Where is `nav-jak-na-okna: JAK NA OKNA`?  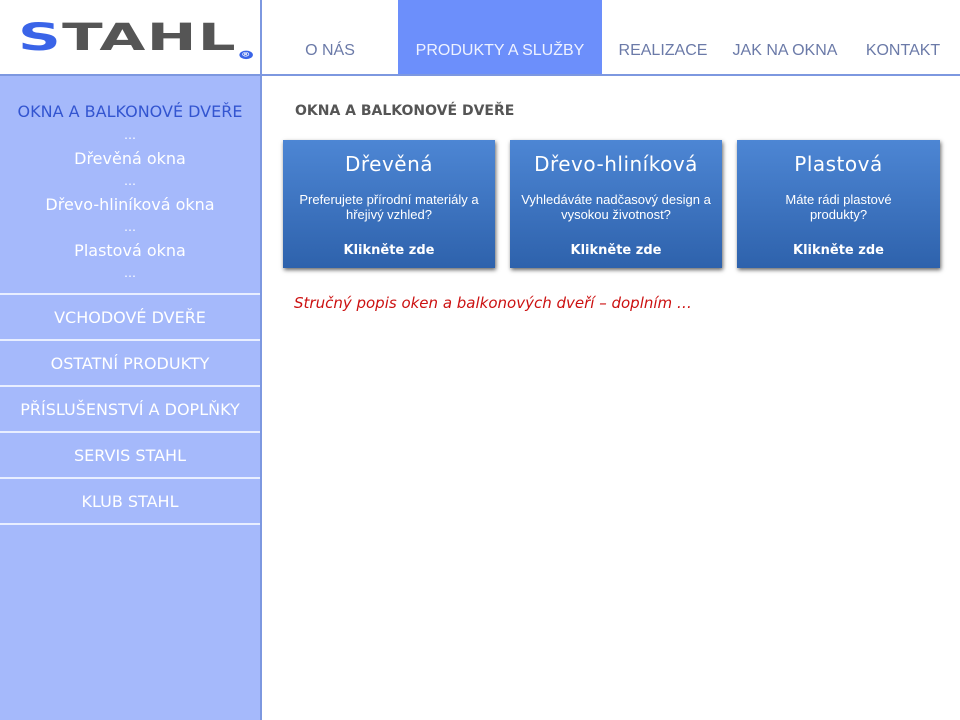 nav-jak-na-okna: JAK NA OKNA is located at coordinates (785, 37).